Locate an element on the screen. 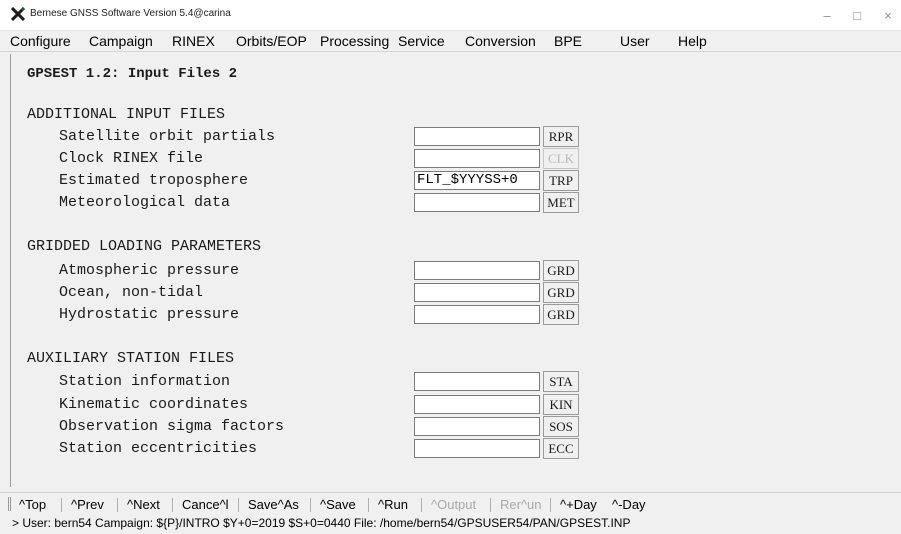 The height and width of the screenshot is (534, 901). grd-ocean-select-button: GRD is located at coordinates (561, 292).